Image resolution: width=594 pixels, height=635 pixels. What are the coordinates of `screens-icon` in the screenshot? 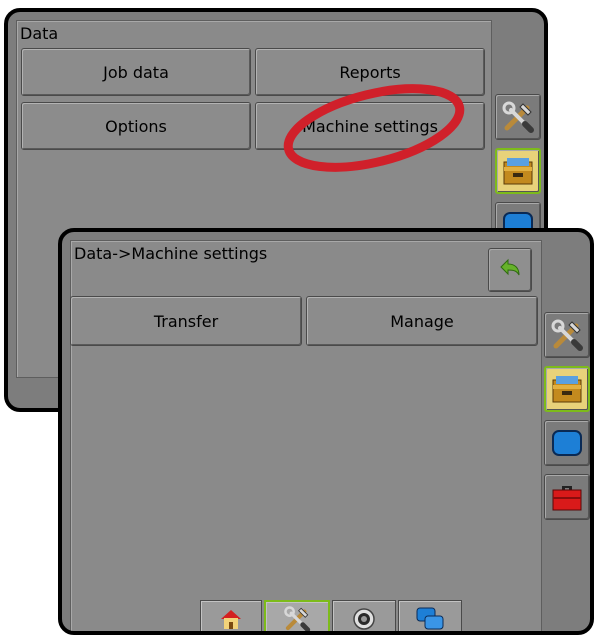 It's located at (430, 618).